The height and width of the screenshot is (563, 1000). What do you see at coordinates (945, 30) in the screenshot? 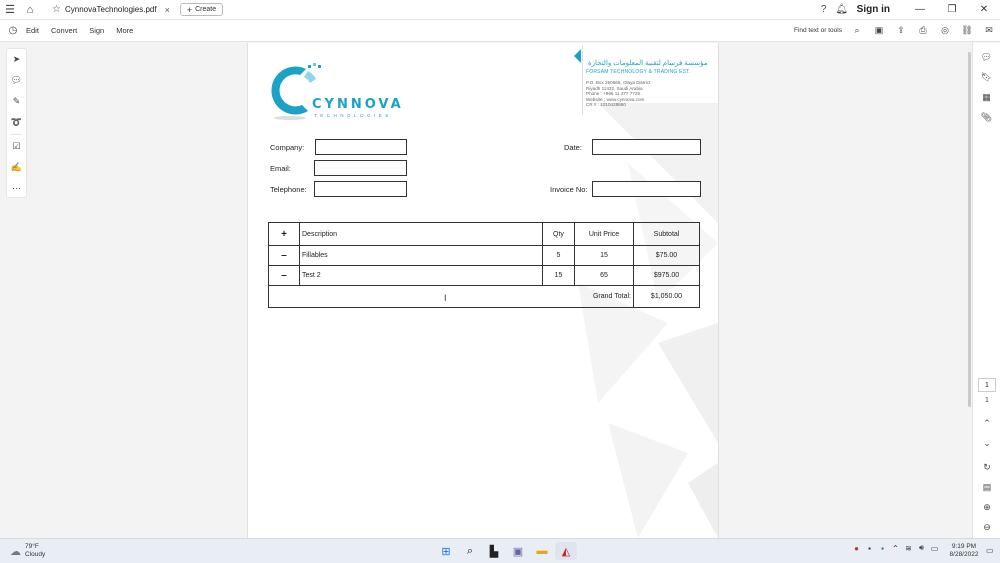
I see `share-icon: ◎` at bounding box center [945, 30].